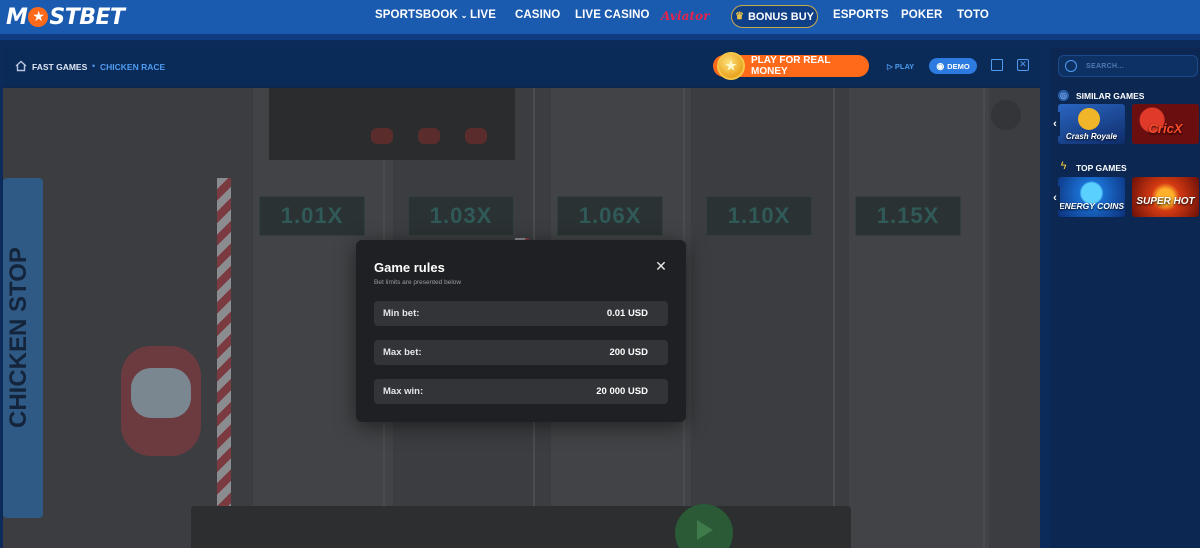  What do you see at coordinates (661, 266) in the screenshot?
I see `close-icon: ✕` at bounding box center [661, 266].